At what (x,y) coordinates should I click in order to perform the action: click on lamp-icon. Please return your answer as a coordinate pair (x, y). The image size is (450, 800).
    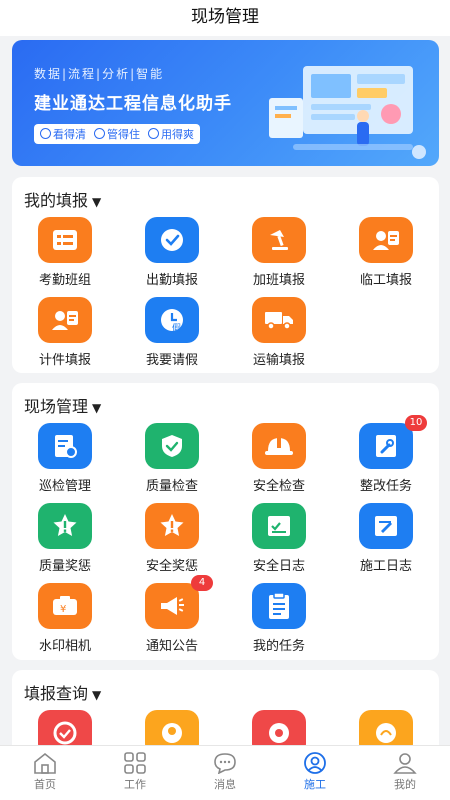
    Looking at the image, I should click on (279, 240).